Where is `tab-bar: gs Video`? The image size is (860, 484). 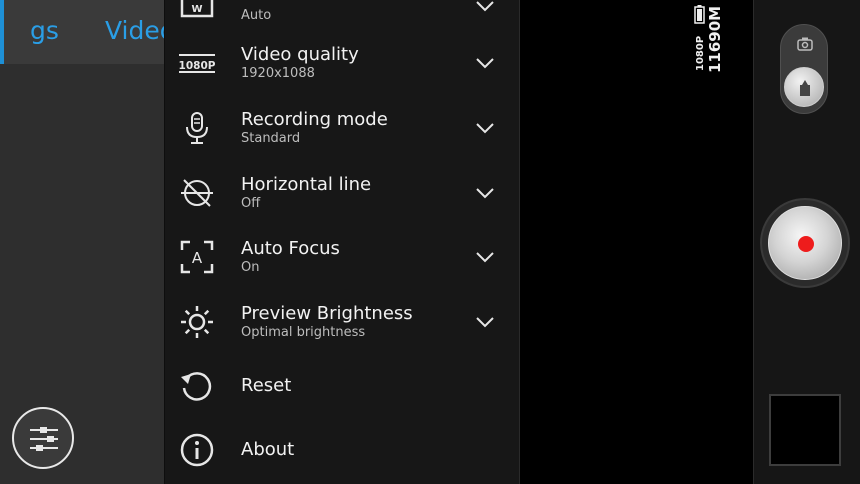 tab-bar: gs Video is located at coordinates (82, 32).